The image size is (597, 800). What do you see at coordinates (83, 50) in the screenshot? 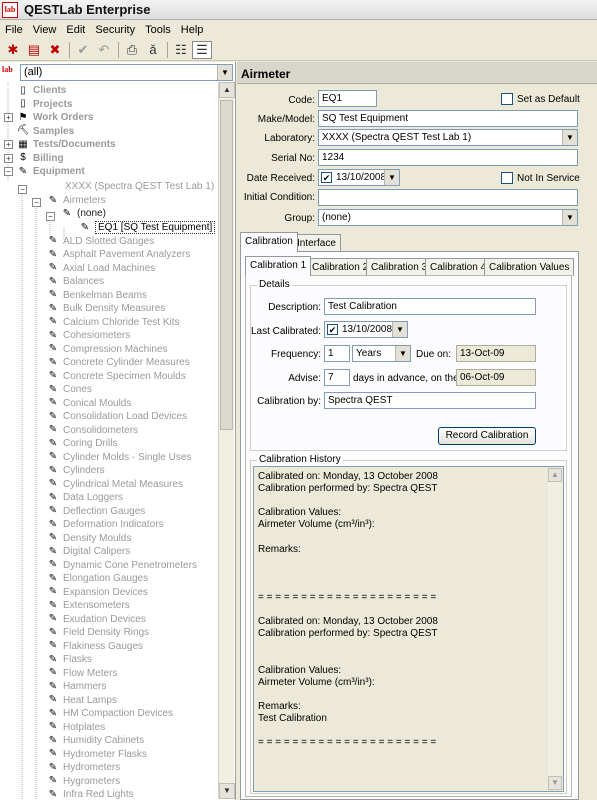
I see `check-icon: ✔` at bounding box center [83, 50].